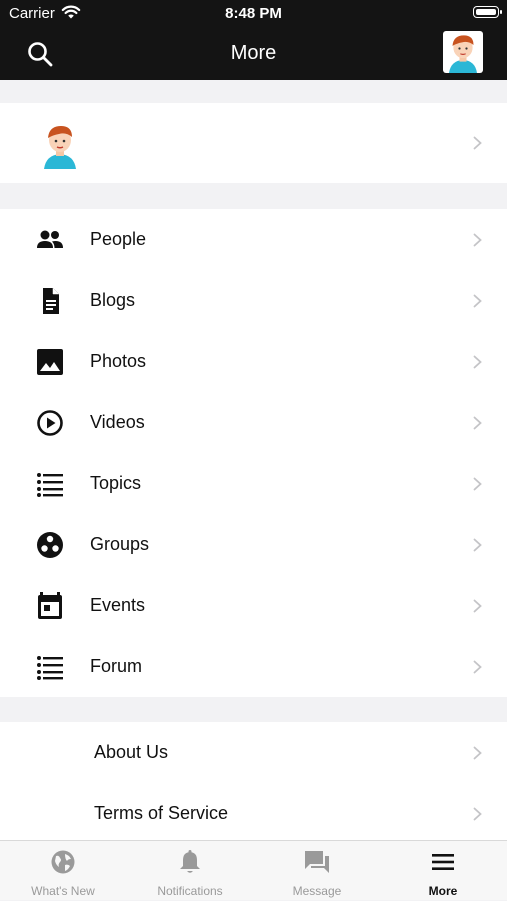 This screenshot has width=507, height=901. I want to click on tab-label: More, so click(443, 891).